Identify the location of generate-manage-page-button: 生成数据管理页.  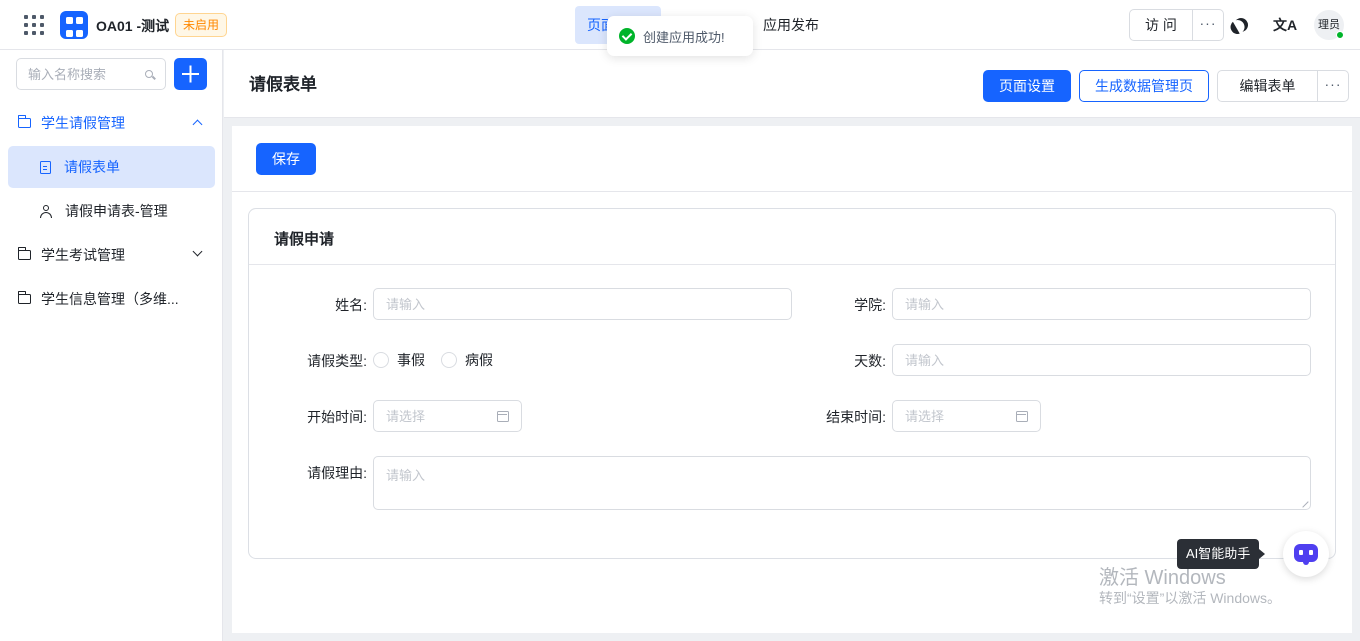
(1144, 86).